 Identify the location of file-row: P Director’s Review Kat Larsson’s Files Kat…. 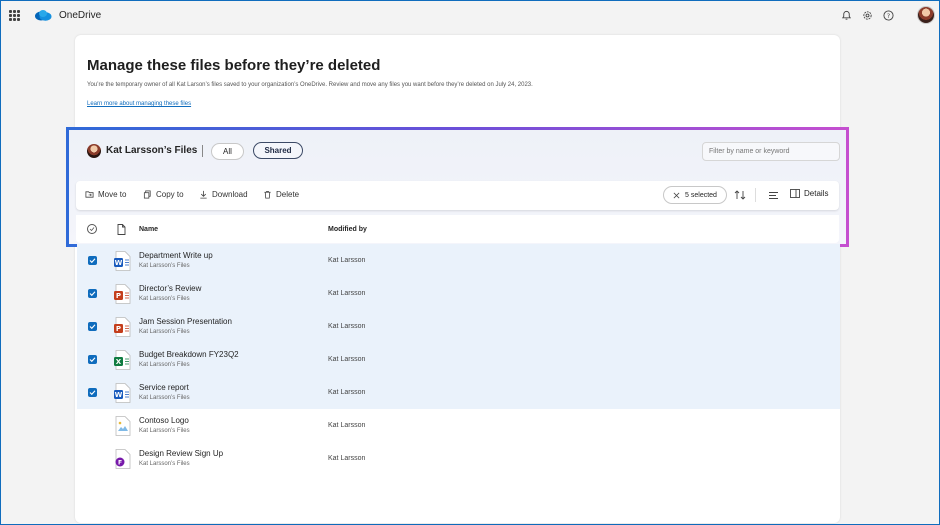
(458, 293).